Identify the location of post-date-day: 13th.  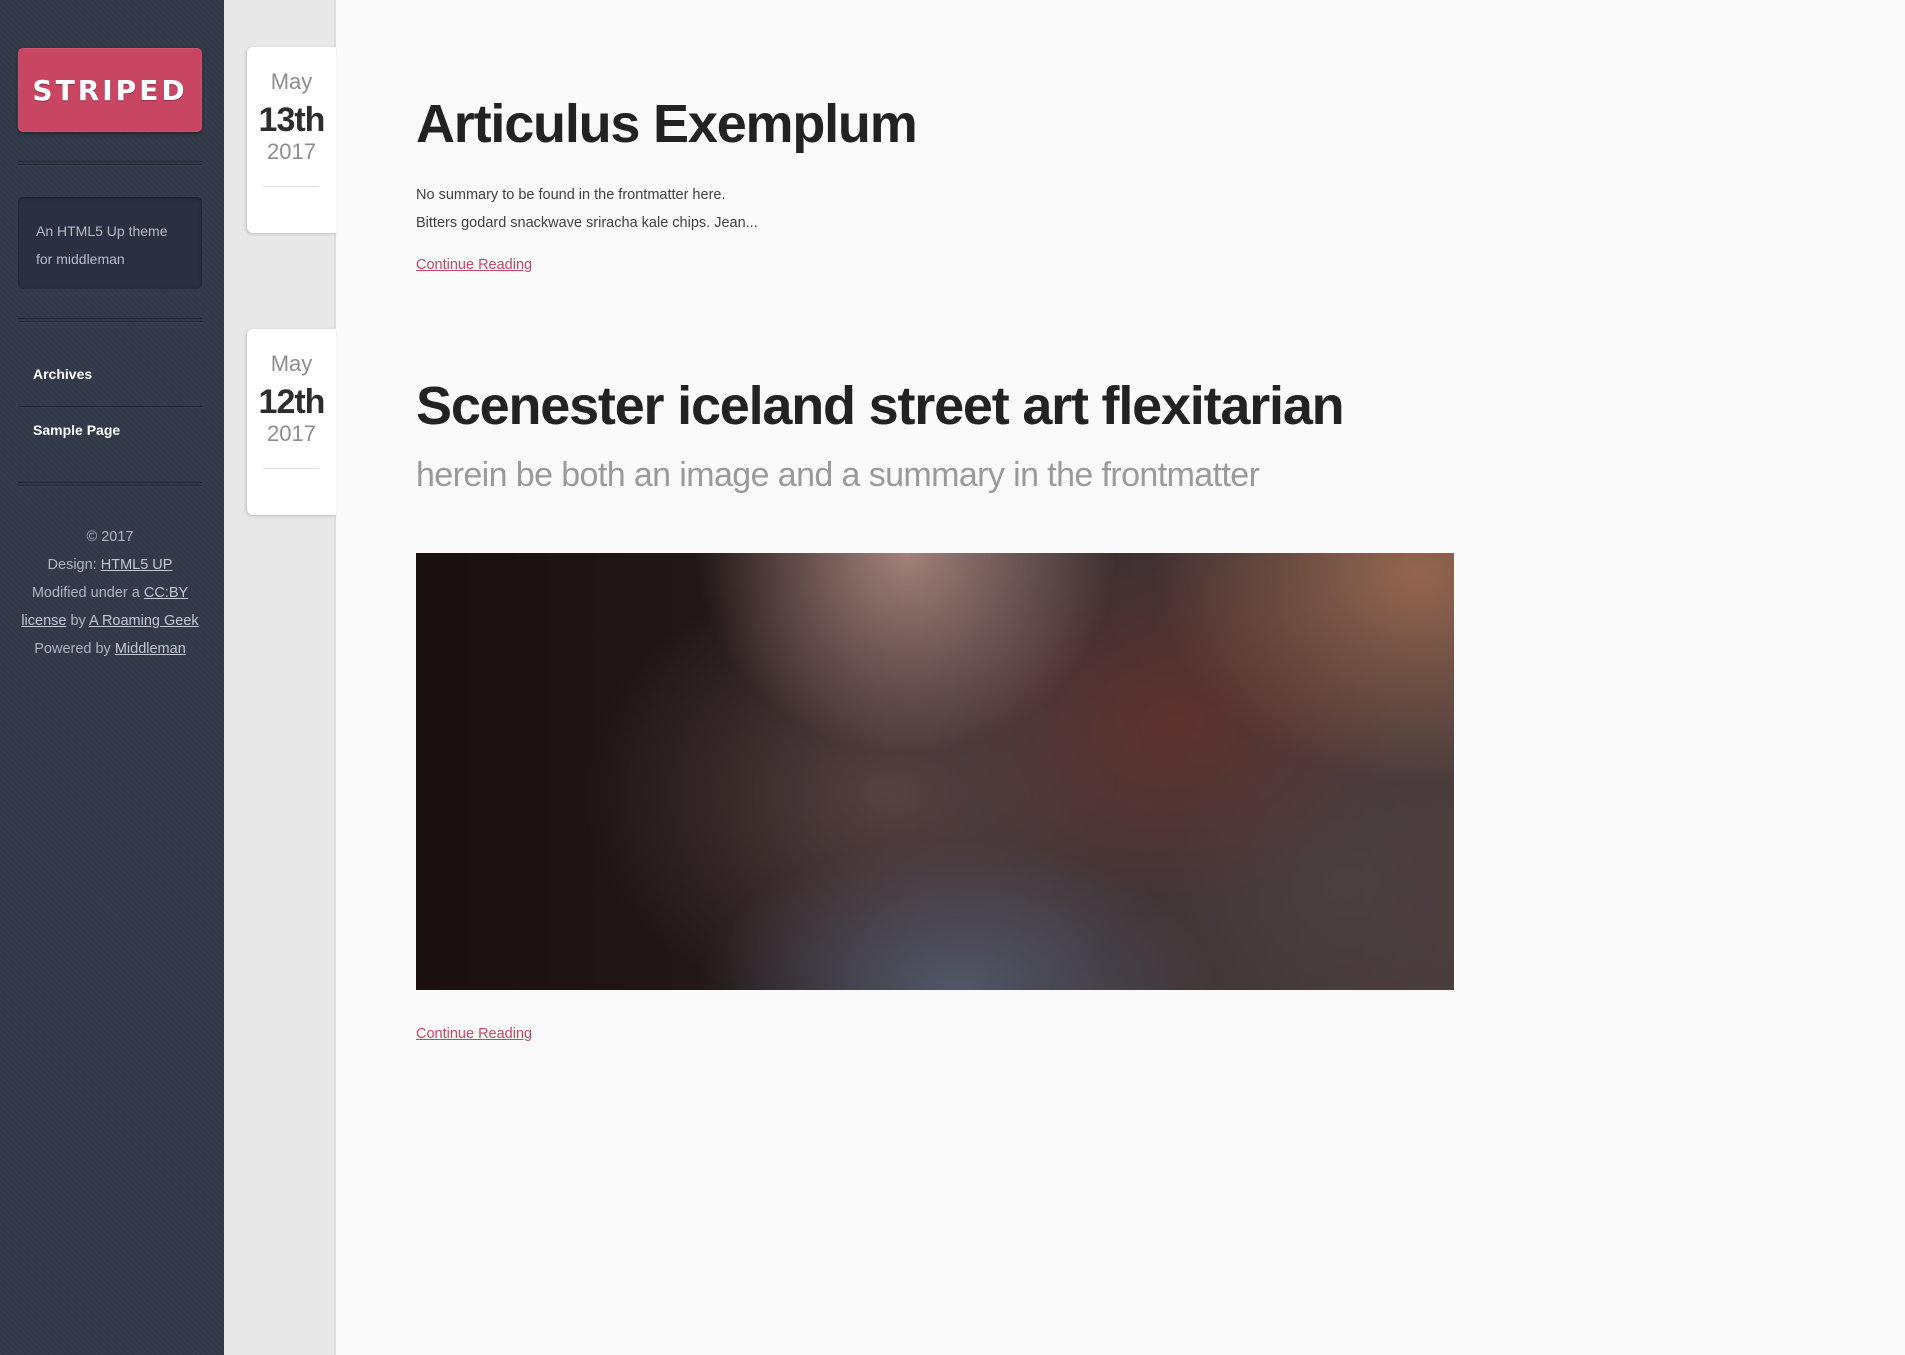
(292, 120).